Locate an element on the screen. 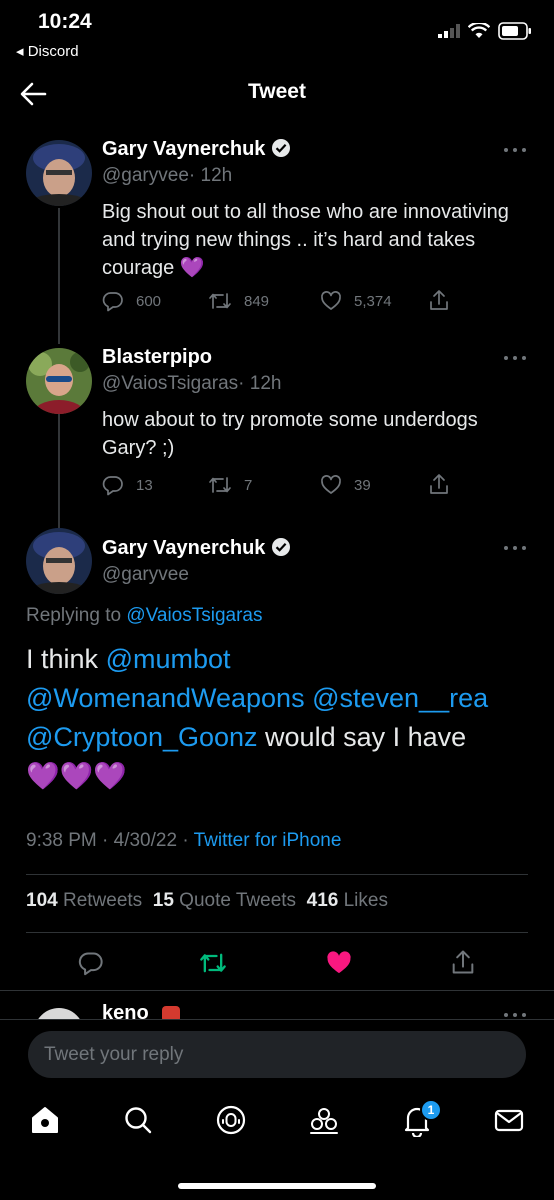 Image resolution: width=554 pixels, height=1200 pixels. mention-link: @mumbot is located at coordinates (168, 659).